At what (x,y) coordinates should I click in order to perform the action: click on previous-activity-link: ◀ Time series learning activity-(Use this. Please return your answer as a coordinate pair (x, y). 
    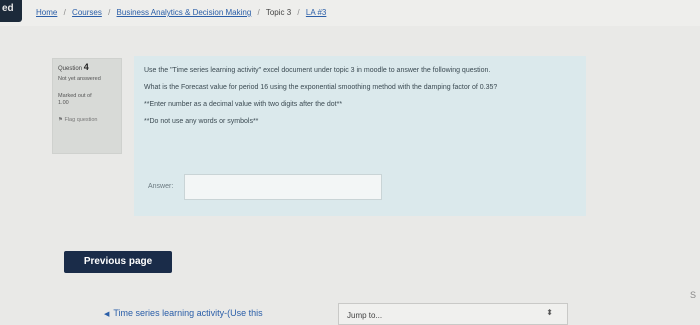
    Looking at the image, I should click on (183, 313).